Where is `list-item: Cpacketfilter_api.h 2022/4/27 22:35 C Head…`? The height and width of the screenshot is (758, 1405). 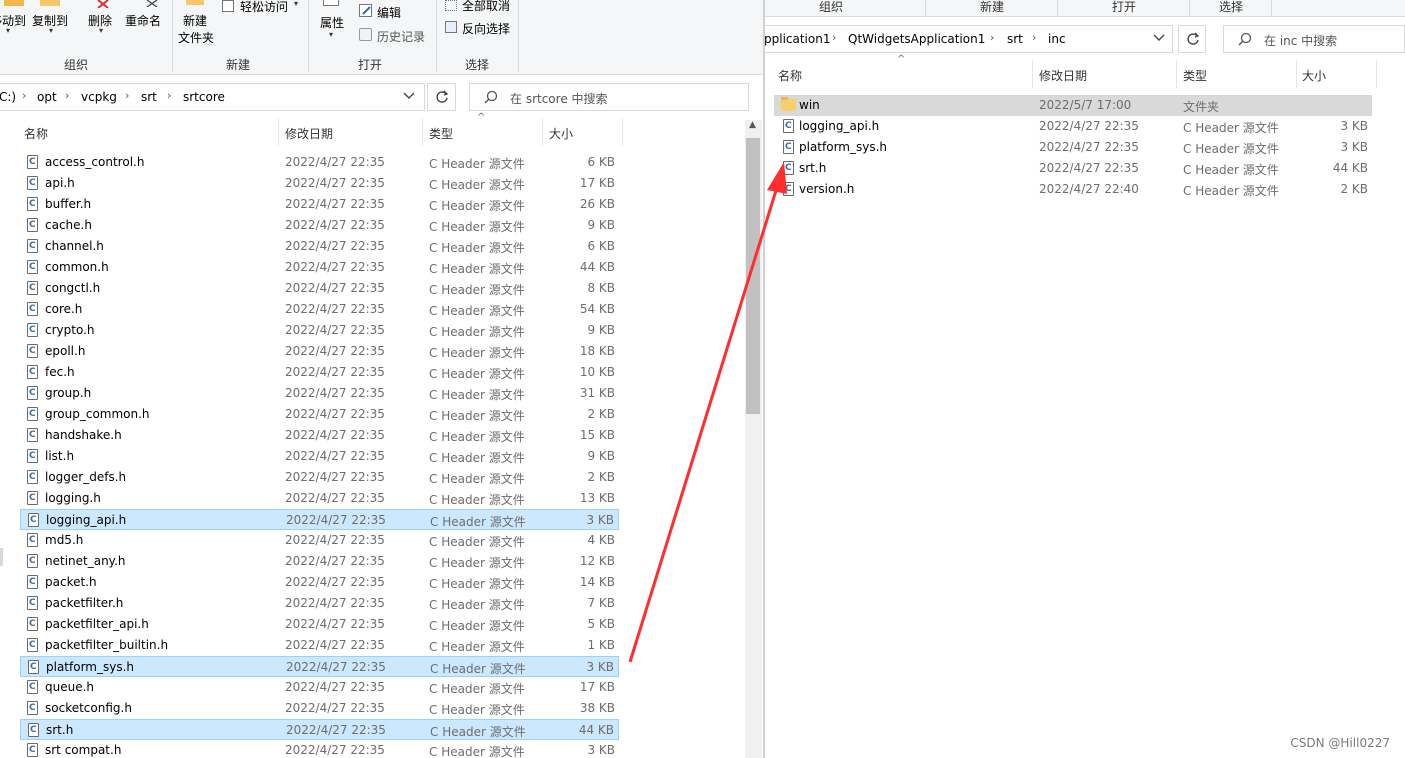
list-item: Cpacketfilter_api.h 2022/4/27 22:35 C Head… is located at coordinates (319, 624).